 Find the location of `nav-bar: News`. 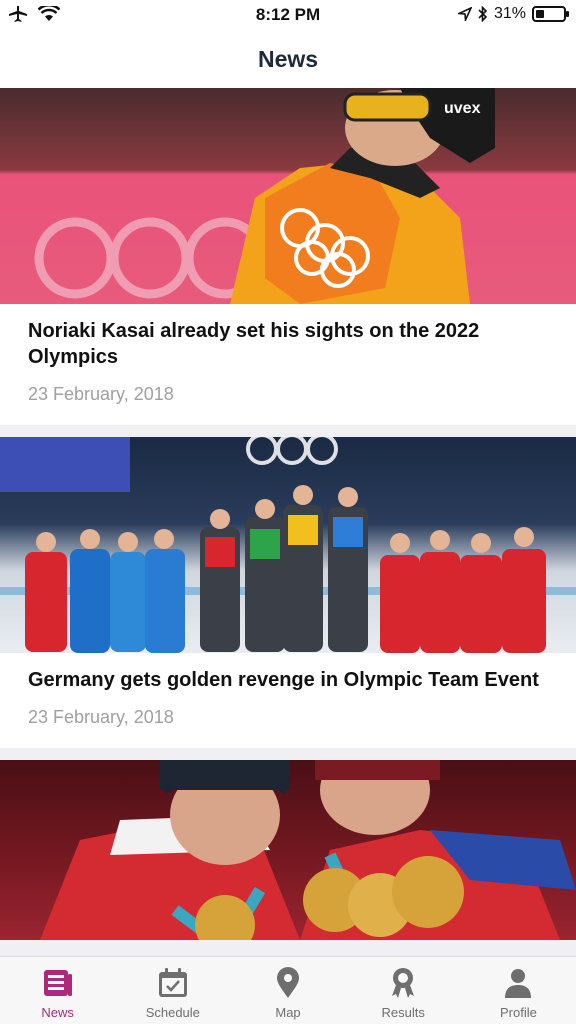

nav-bar: News is located at coordinates (288, 59).